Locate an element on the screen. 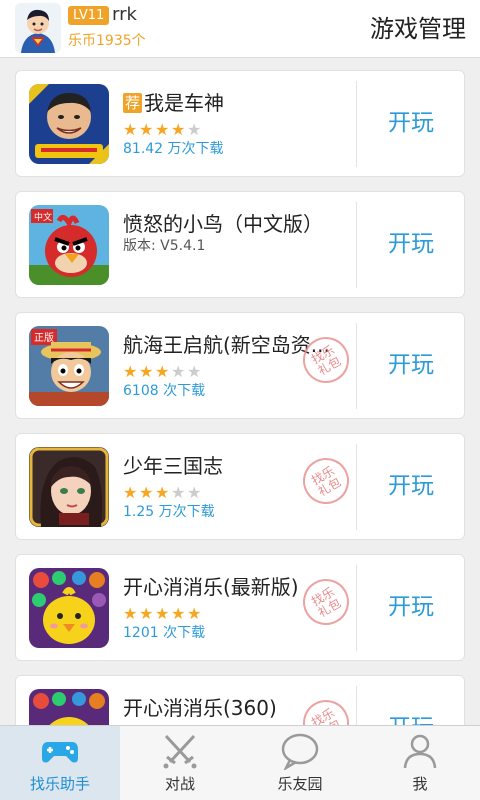  angry-bird-icon: 中文 is located at coordinates (69, 245).